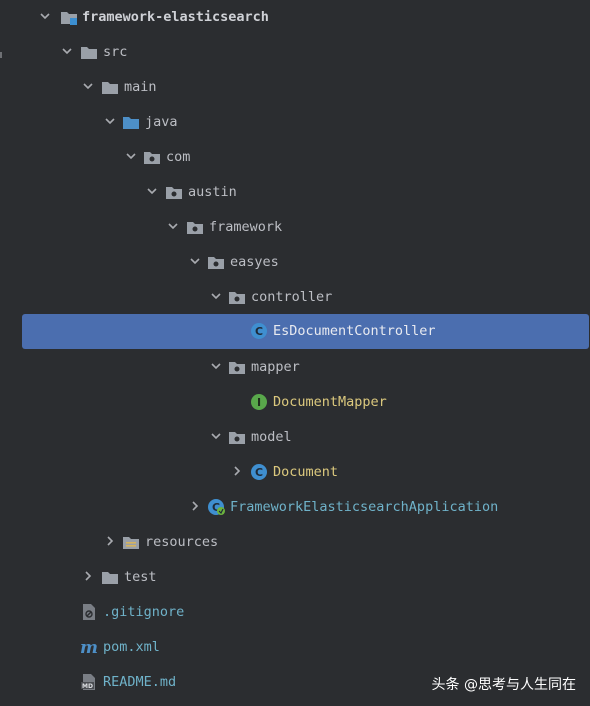 The width and height of the screenshot is (590, 706). What do you see at coordinates (295, 437) in the screenshot?
I see `tree-item-model: model` at bounding box center [295, 437].